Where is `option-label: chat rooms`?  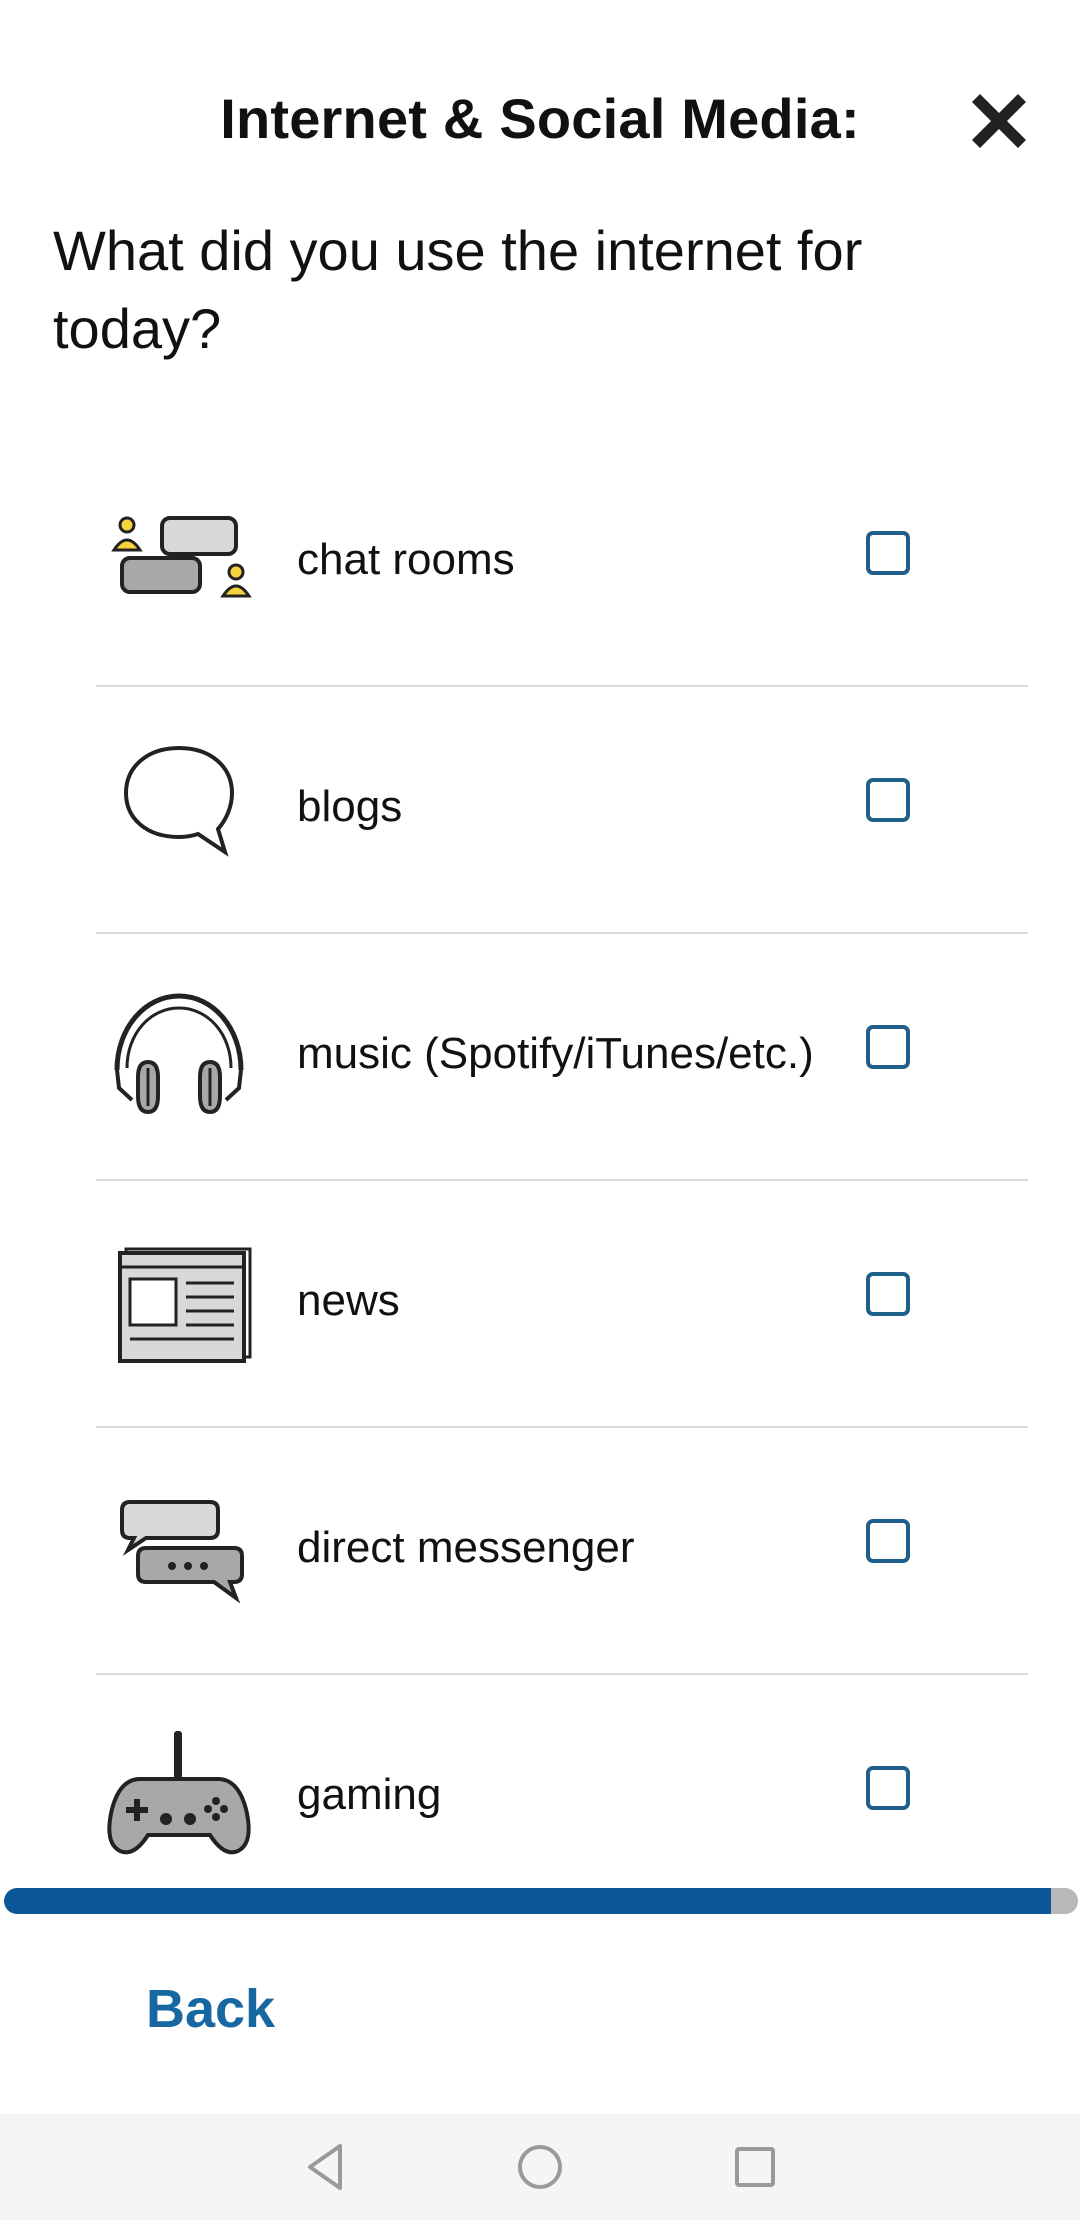 option-label: chat rooms is located at coordinates (406, 559).